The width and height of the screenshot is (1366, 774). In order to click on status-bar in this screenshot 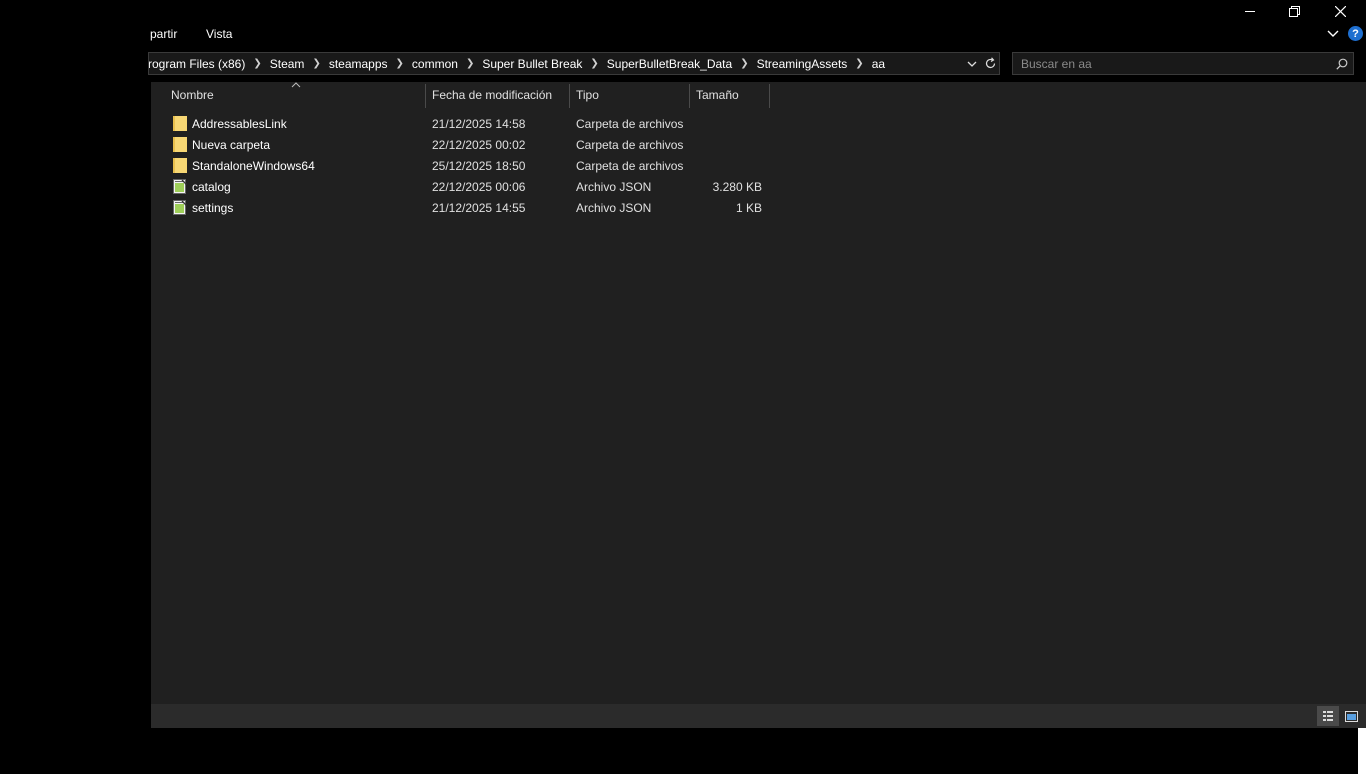, I will do `click(758, 716)`.